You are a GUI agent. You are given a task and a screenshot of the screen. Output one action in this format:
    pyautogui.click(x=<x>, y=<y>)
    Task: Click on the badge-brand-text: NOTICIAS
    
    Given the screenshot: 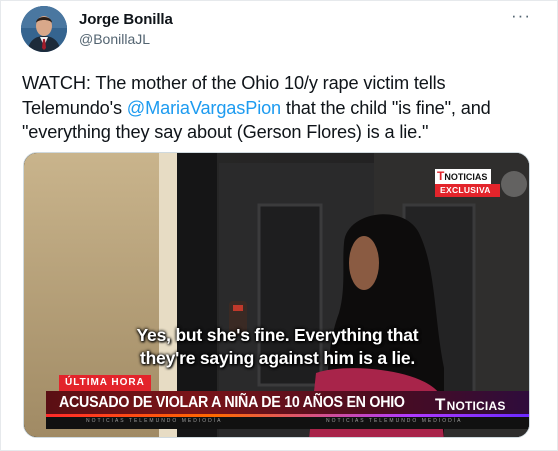 What is the action you would take?
    pyautogui.click(x=466, y=177)
    